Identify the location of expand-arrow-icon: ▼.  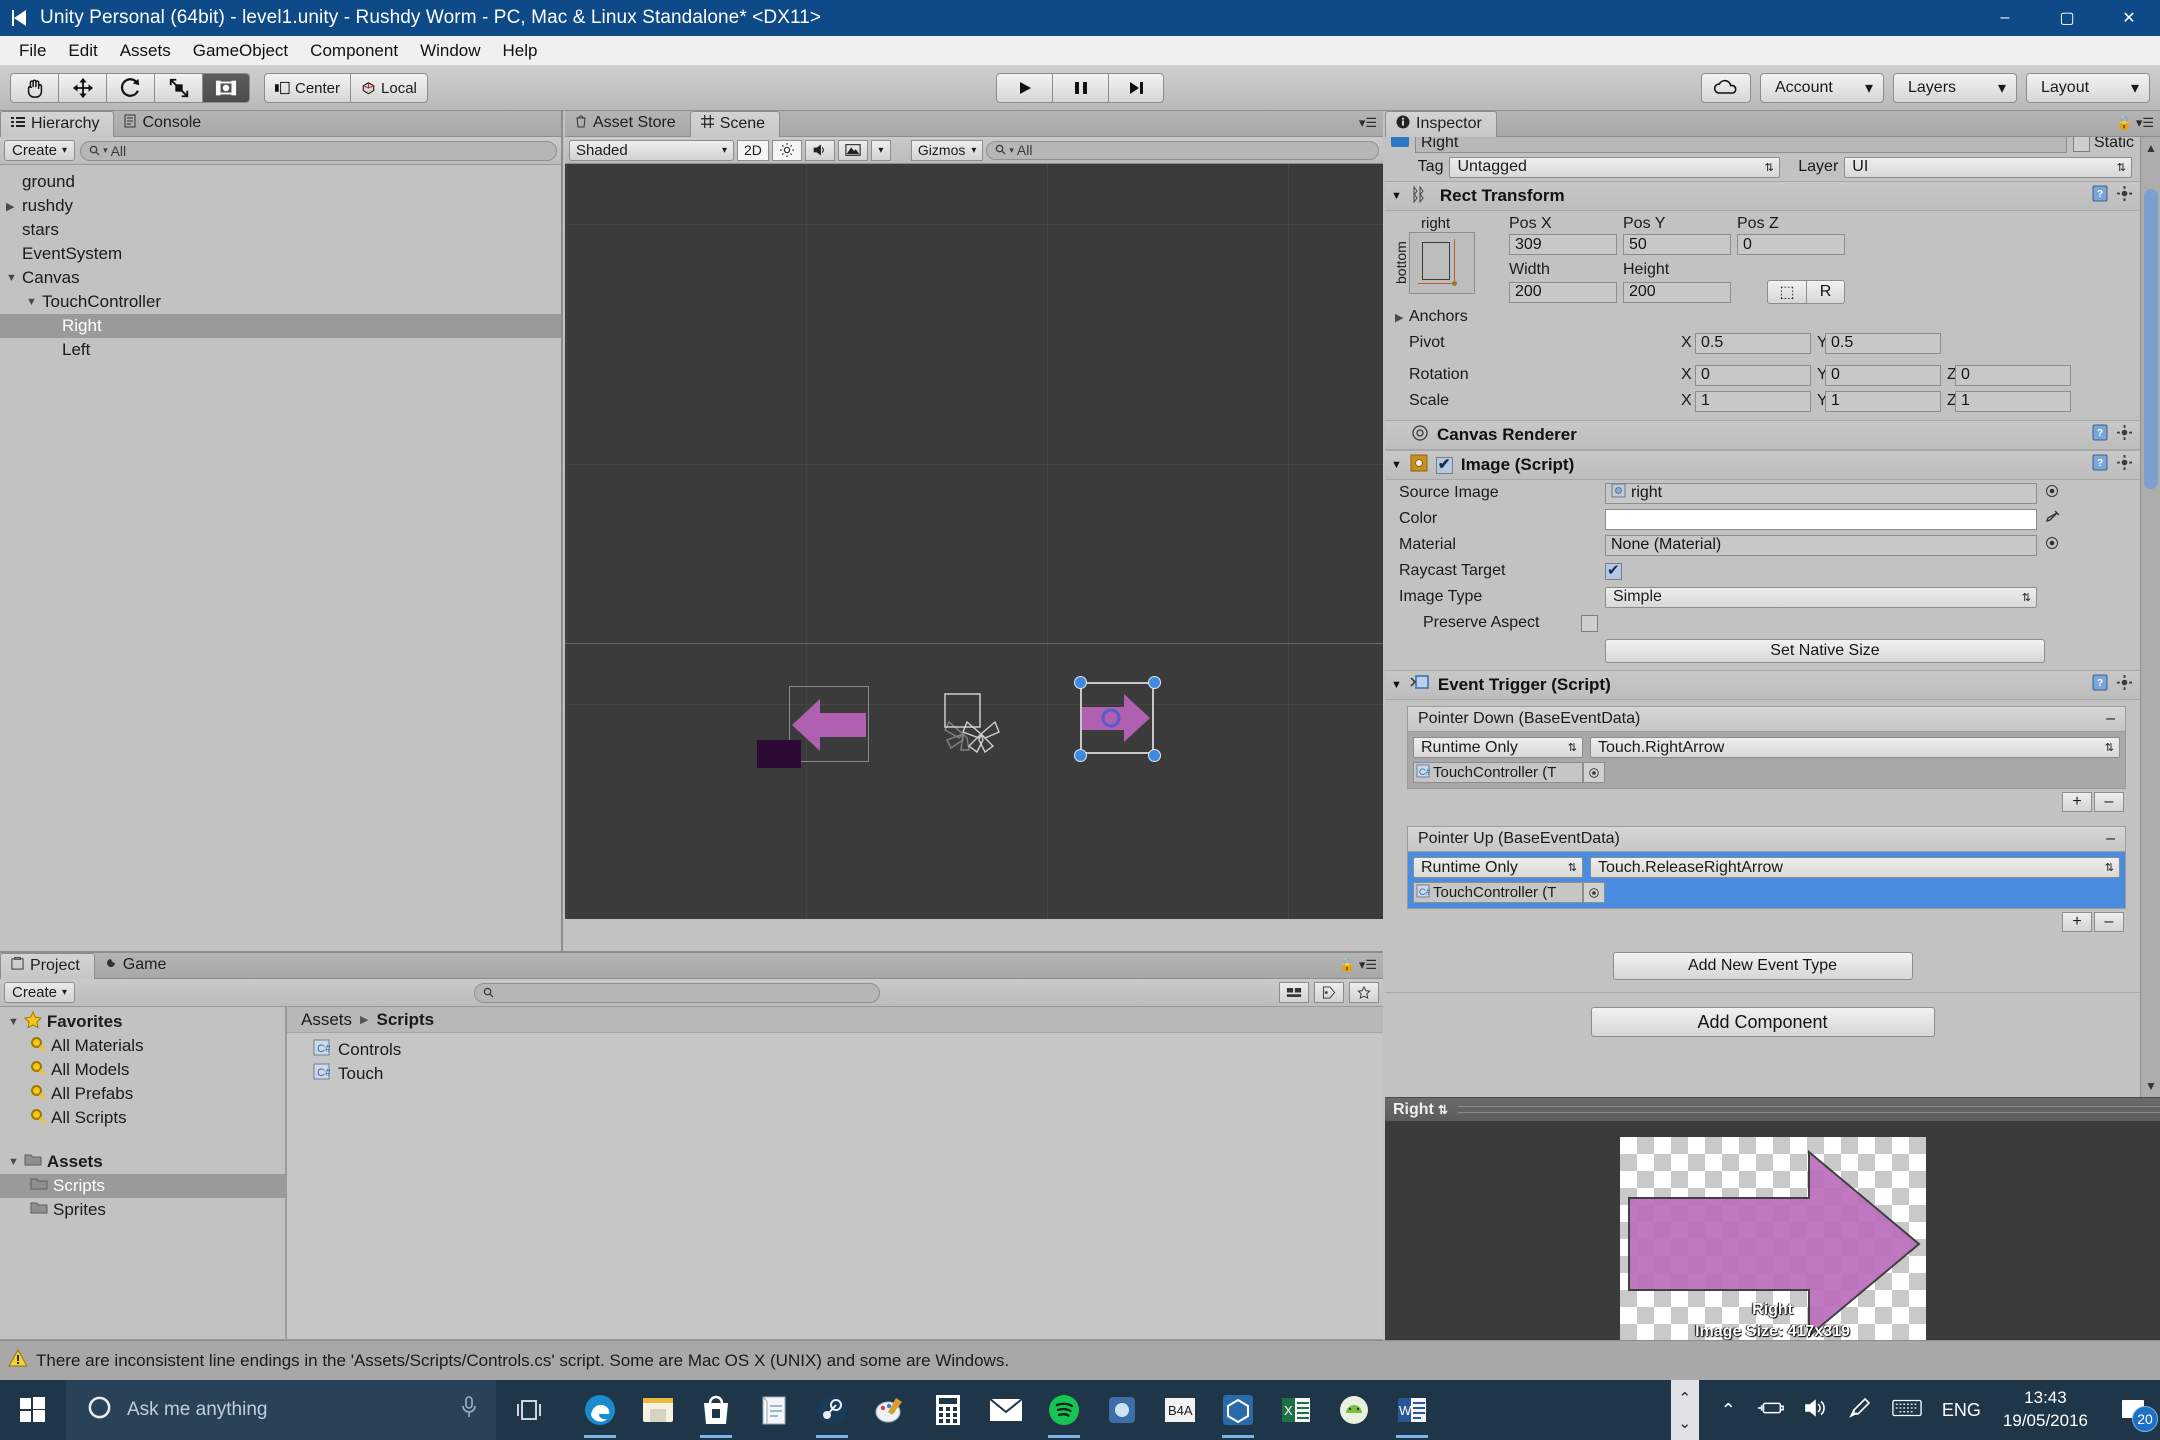
(34, 302).